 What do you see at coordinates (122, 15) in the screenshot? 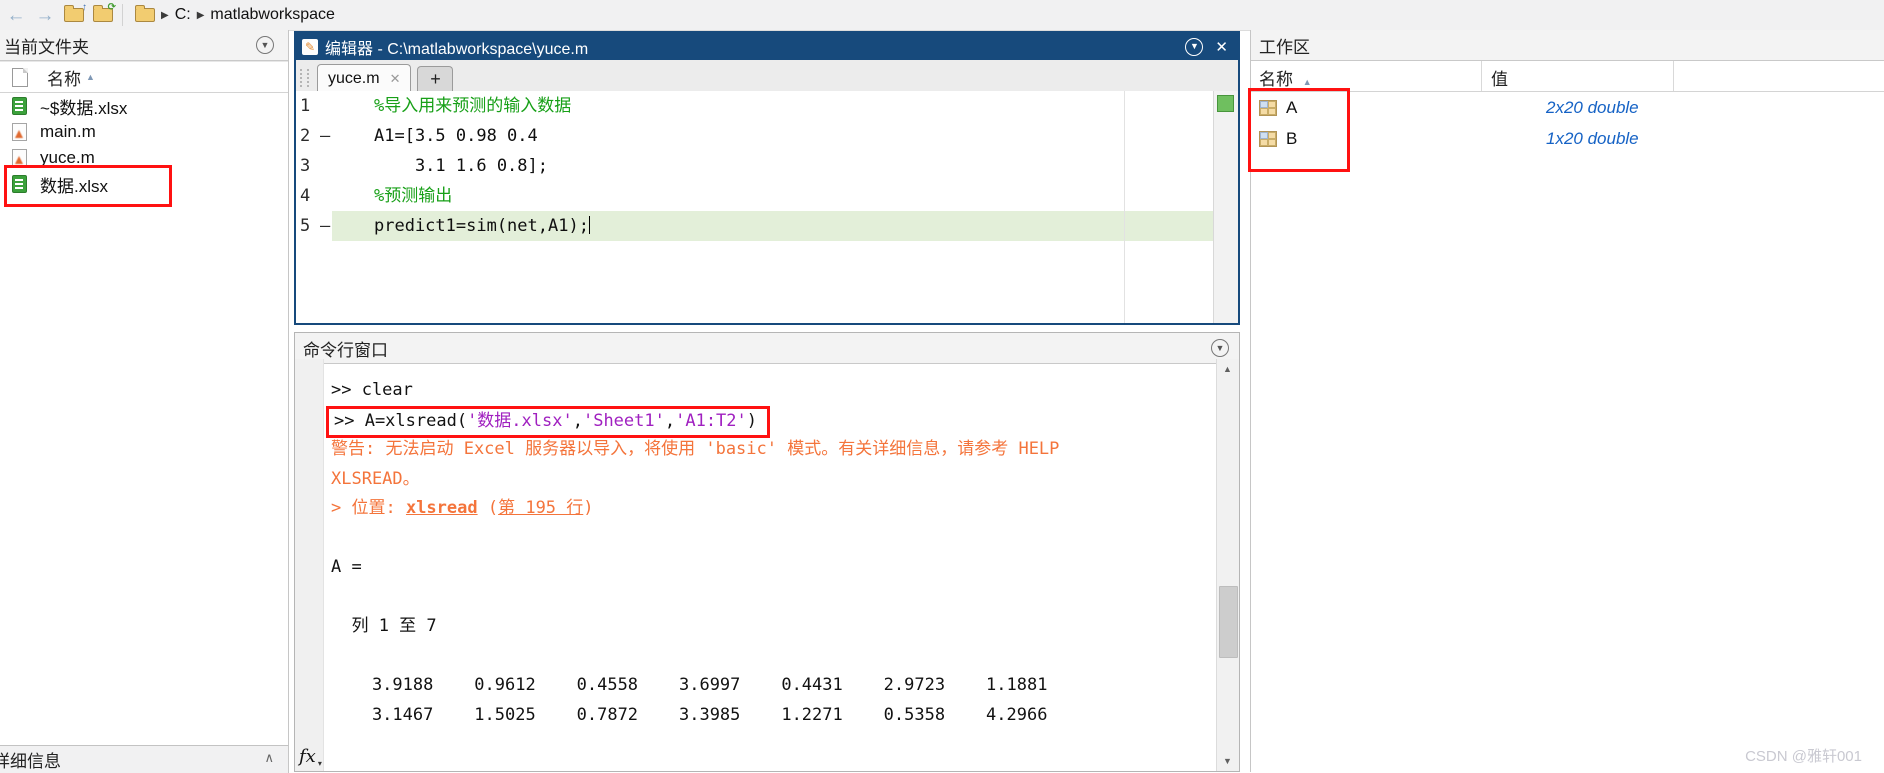
I see `toolbar-separator` at bounding box center [122, 15].